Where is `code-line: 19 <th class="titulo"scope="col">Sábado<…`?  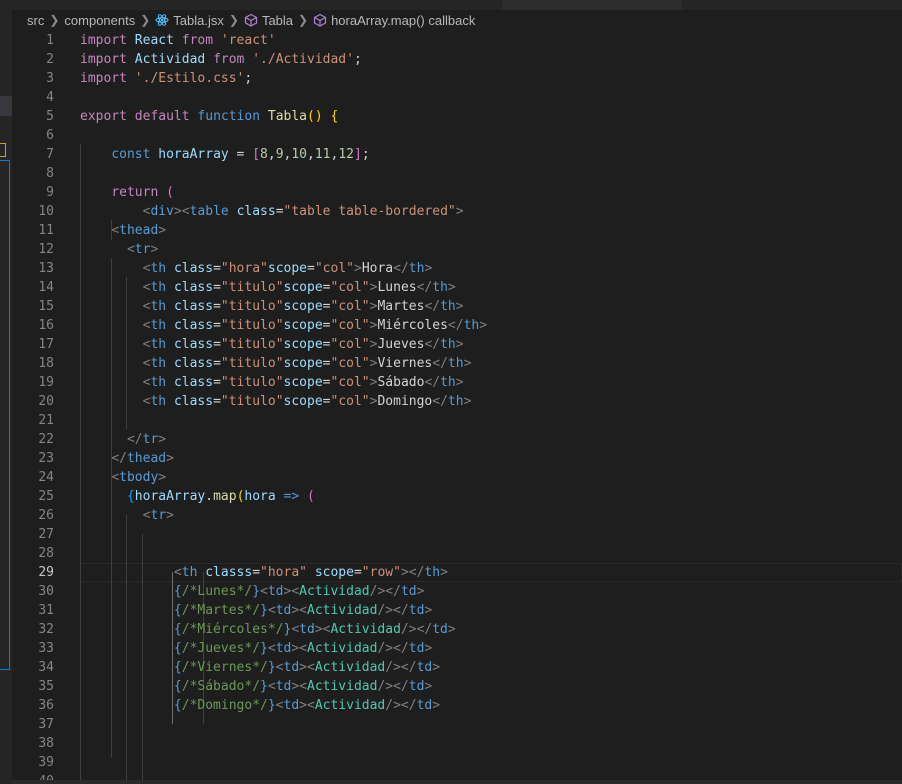
code-line: 19 <th class="titulo"scope="col">Sábado<… is located at coordinates (457, 382).